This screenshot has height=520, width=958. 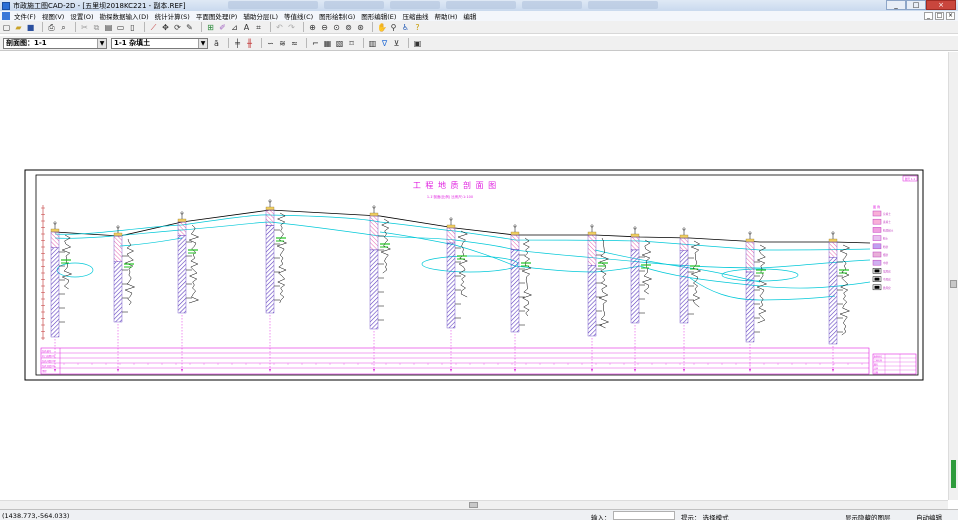 I want to click on command-input, so click(x=644, y=515).